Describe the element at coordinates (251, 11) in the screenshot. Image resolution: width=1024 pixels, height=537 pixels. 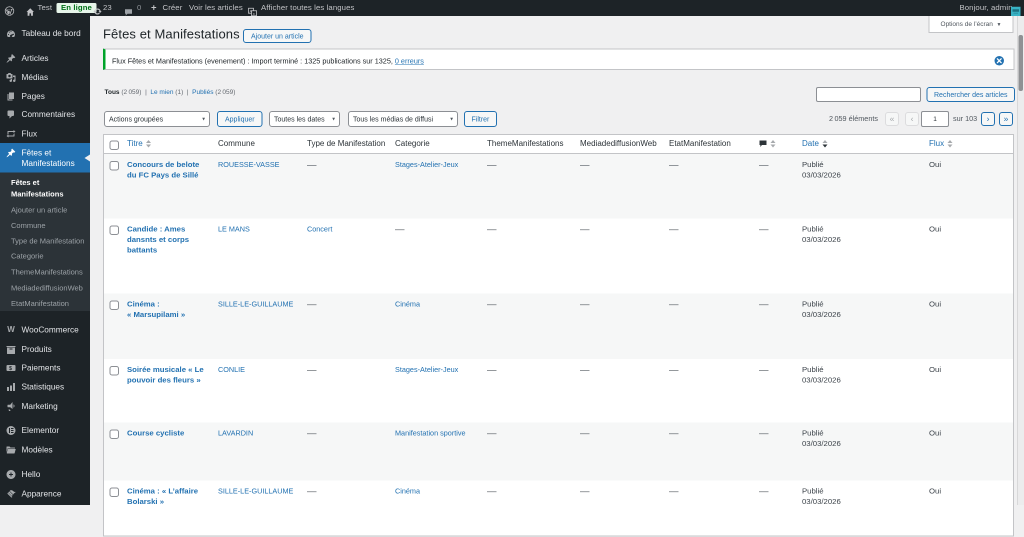
I see `svg-text: A` at that location.